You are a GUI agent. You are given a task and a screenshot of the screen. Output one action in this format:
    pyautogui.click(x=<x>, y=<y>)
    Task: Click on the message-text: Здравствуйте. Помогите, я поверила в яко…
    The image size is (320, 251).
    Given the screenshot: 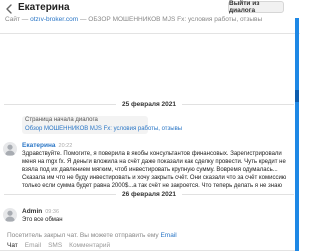 What is the action you would take?
    pyautogui.click(x=154, y=170)
    